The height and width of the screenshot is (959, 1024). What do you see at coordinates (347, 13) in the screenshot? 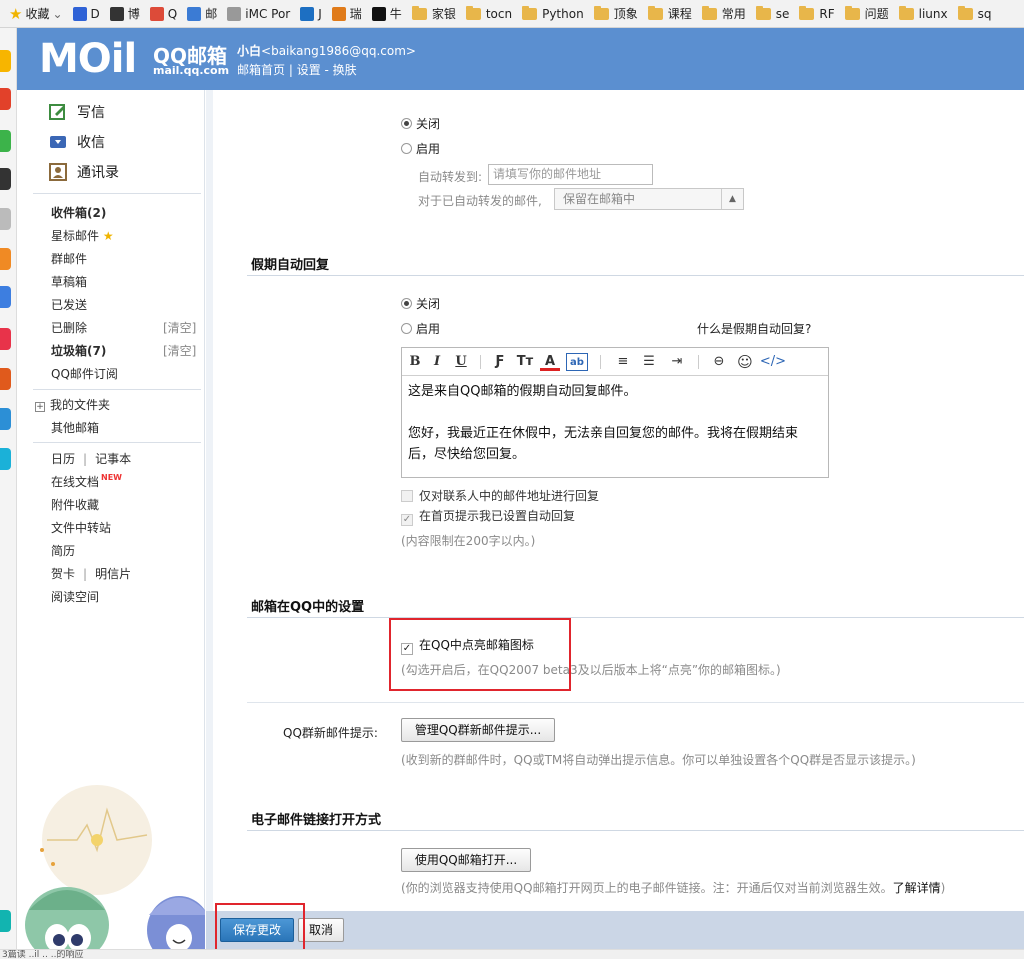
I see `bookmark-item: 瑞` at bounding box center [347, 13].